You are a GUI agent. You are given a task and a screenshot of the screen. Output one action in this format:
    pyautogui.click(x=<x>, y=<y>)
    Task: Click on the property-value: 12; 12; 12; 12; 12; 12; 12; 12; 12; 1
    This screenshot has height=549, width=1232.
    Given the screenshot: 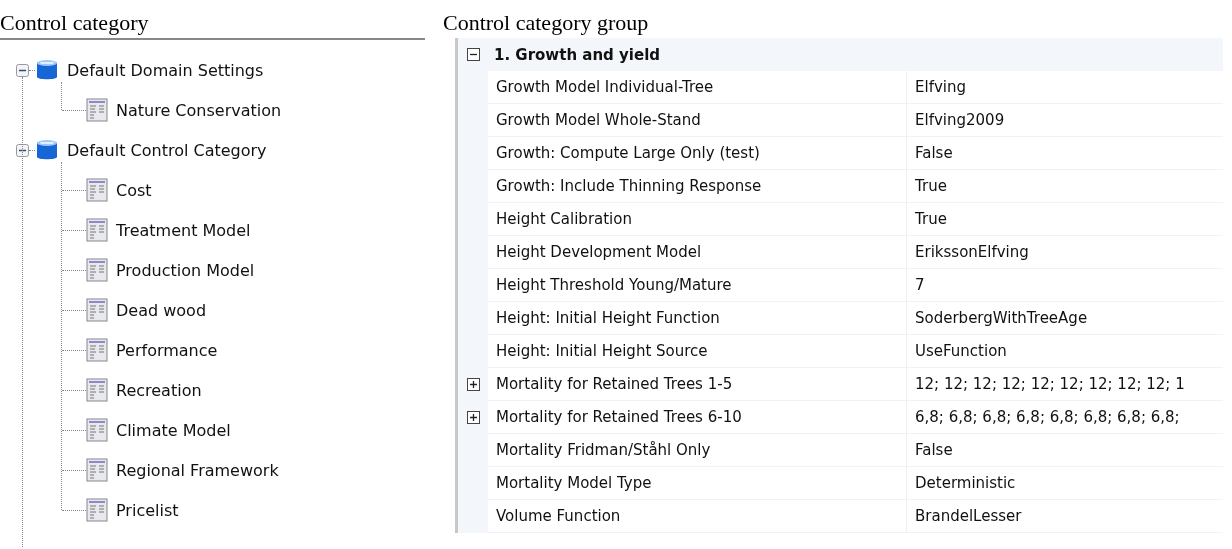 What is the action you would take?
    pyautogui.click(x=1065, y=384)
    